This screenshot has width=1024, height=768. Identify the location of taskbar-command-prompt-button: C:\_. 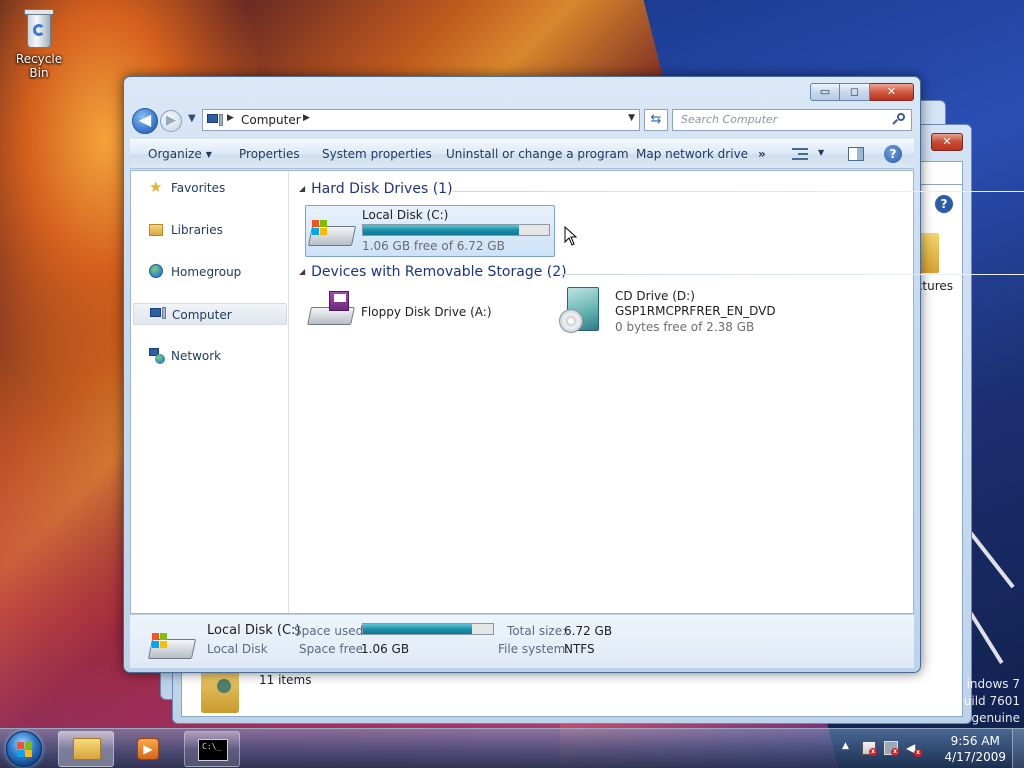
(212, 749).